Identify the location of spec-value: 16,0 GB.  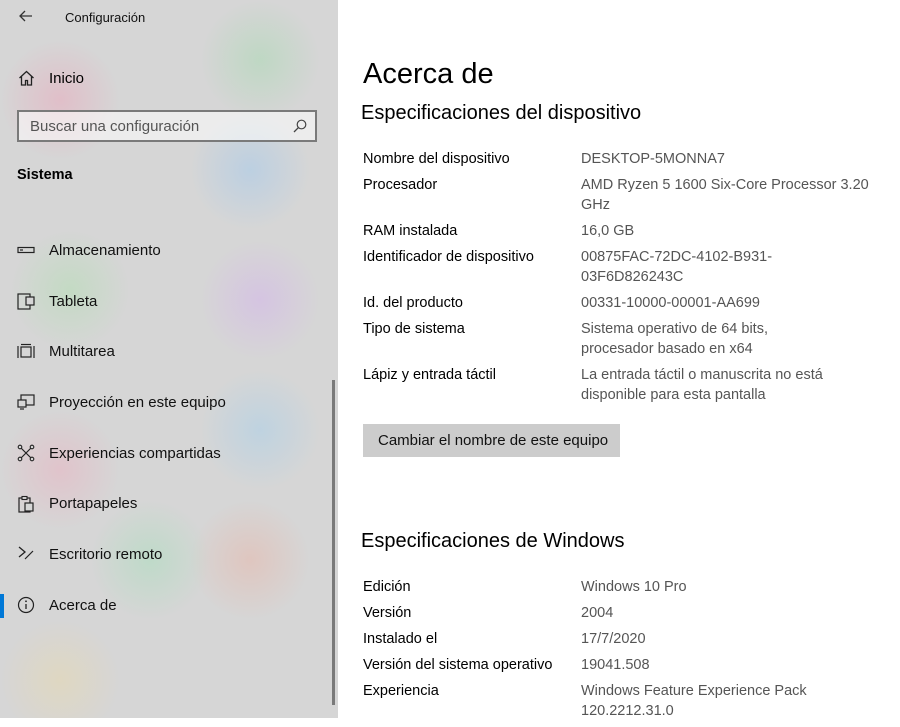
(608, 231).